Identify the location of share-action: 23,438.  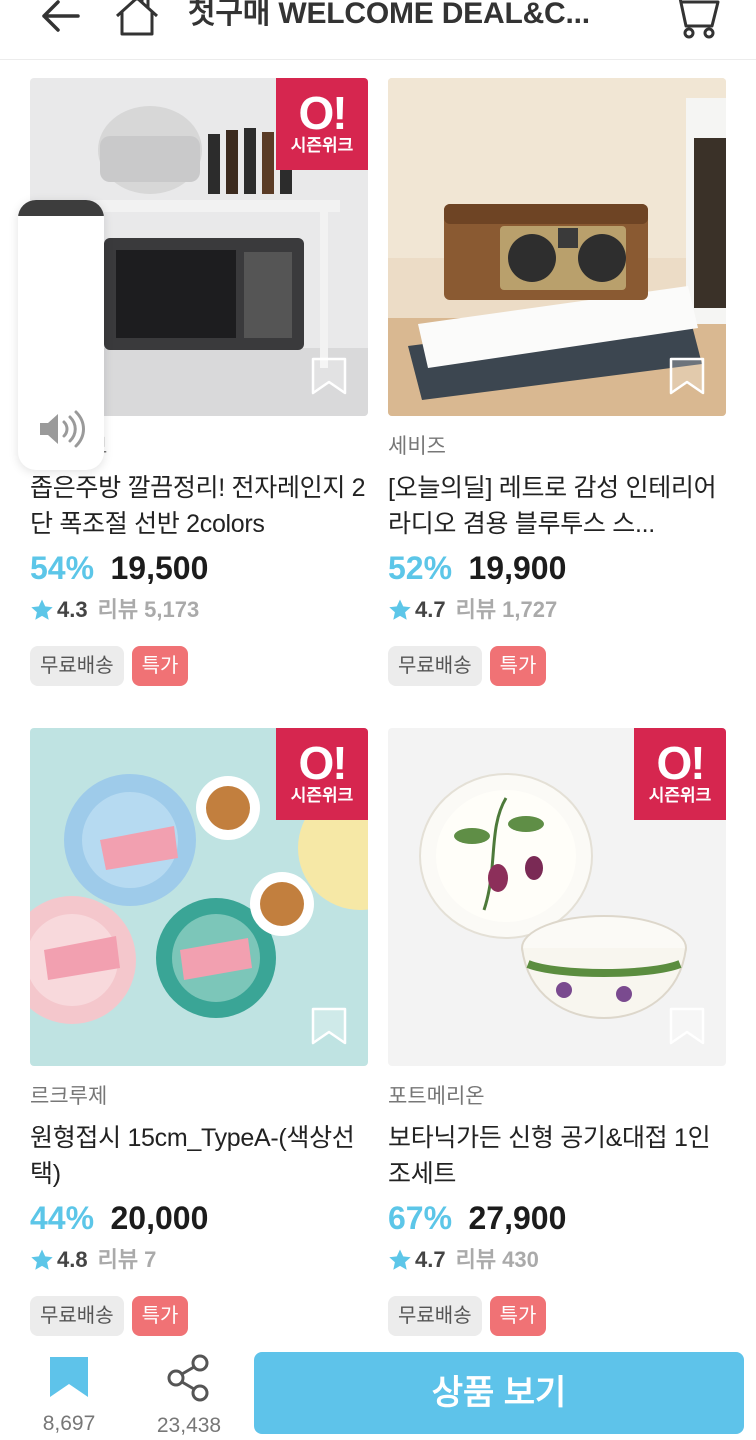
(189, 1396).